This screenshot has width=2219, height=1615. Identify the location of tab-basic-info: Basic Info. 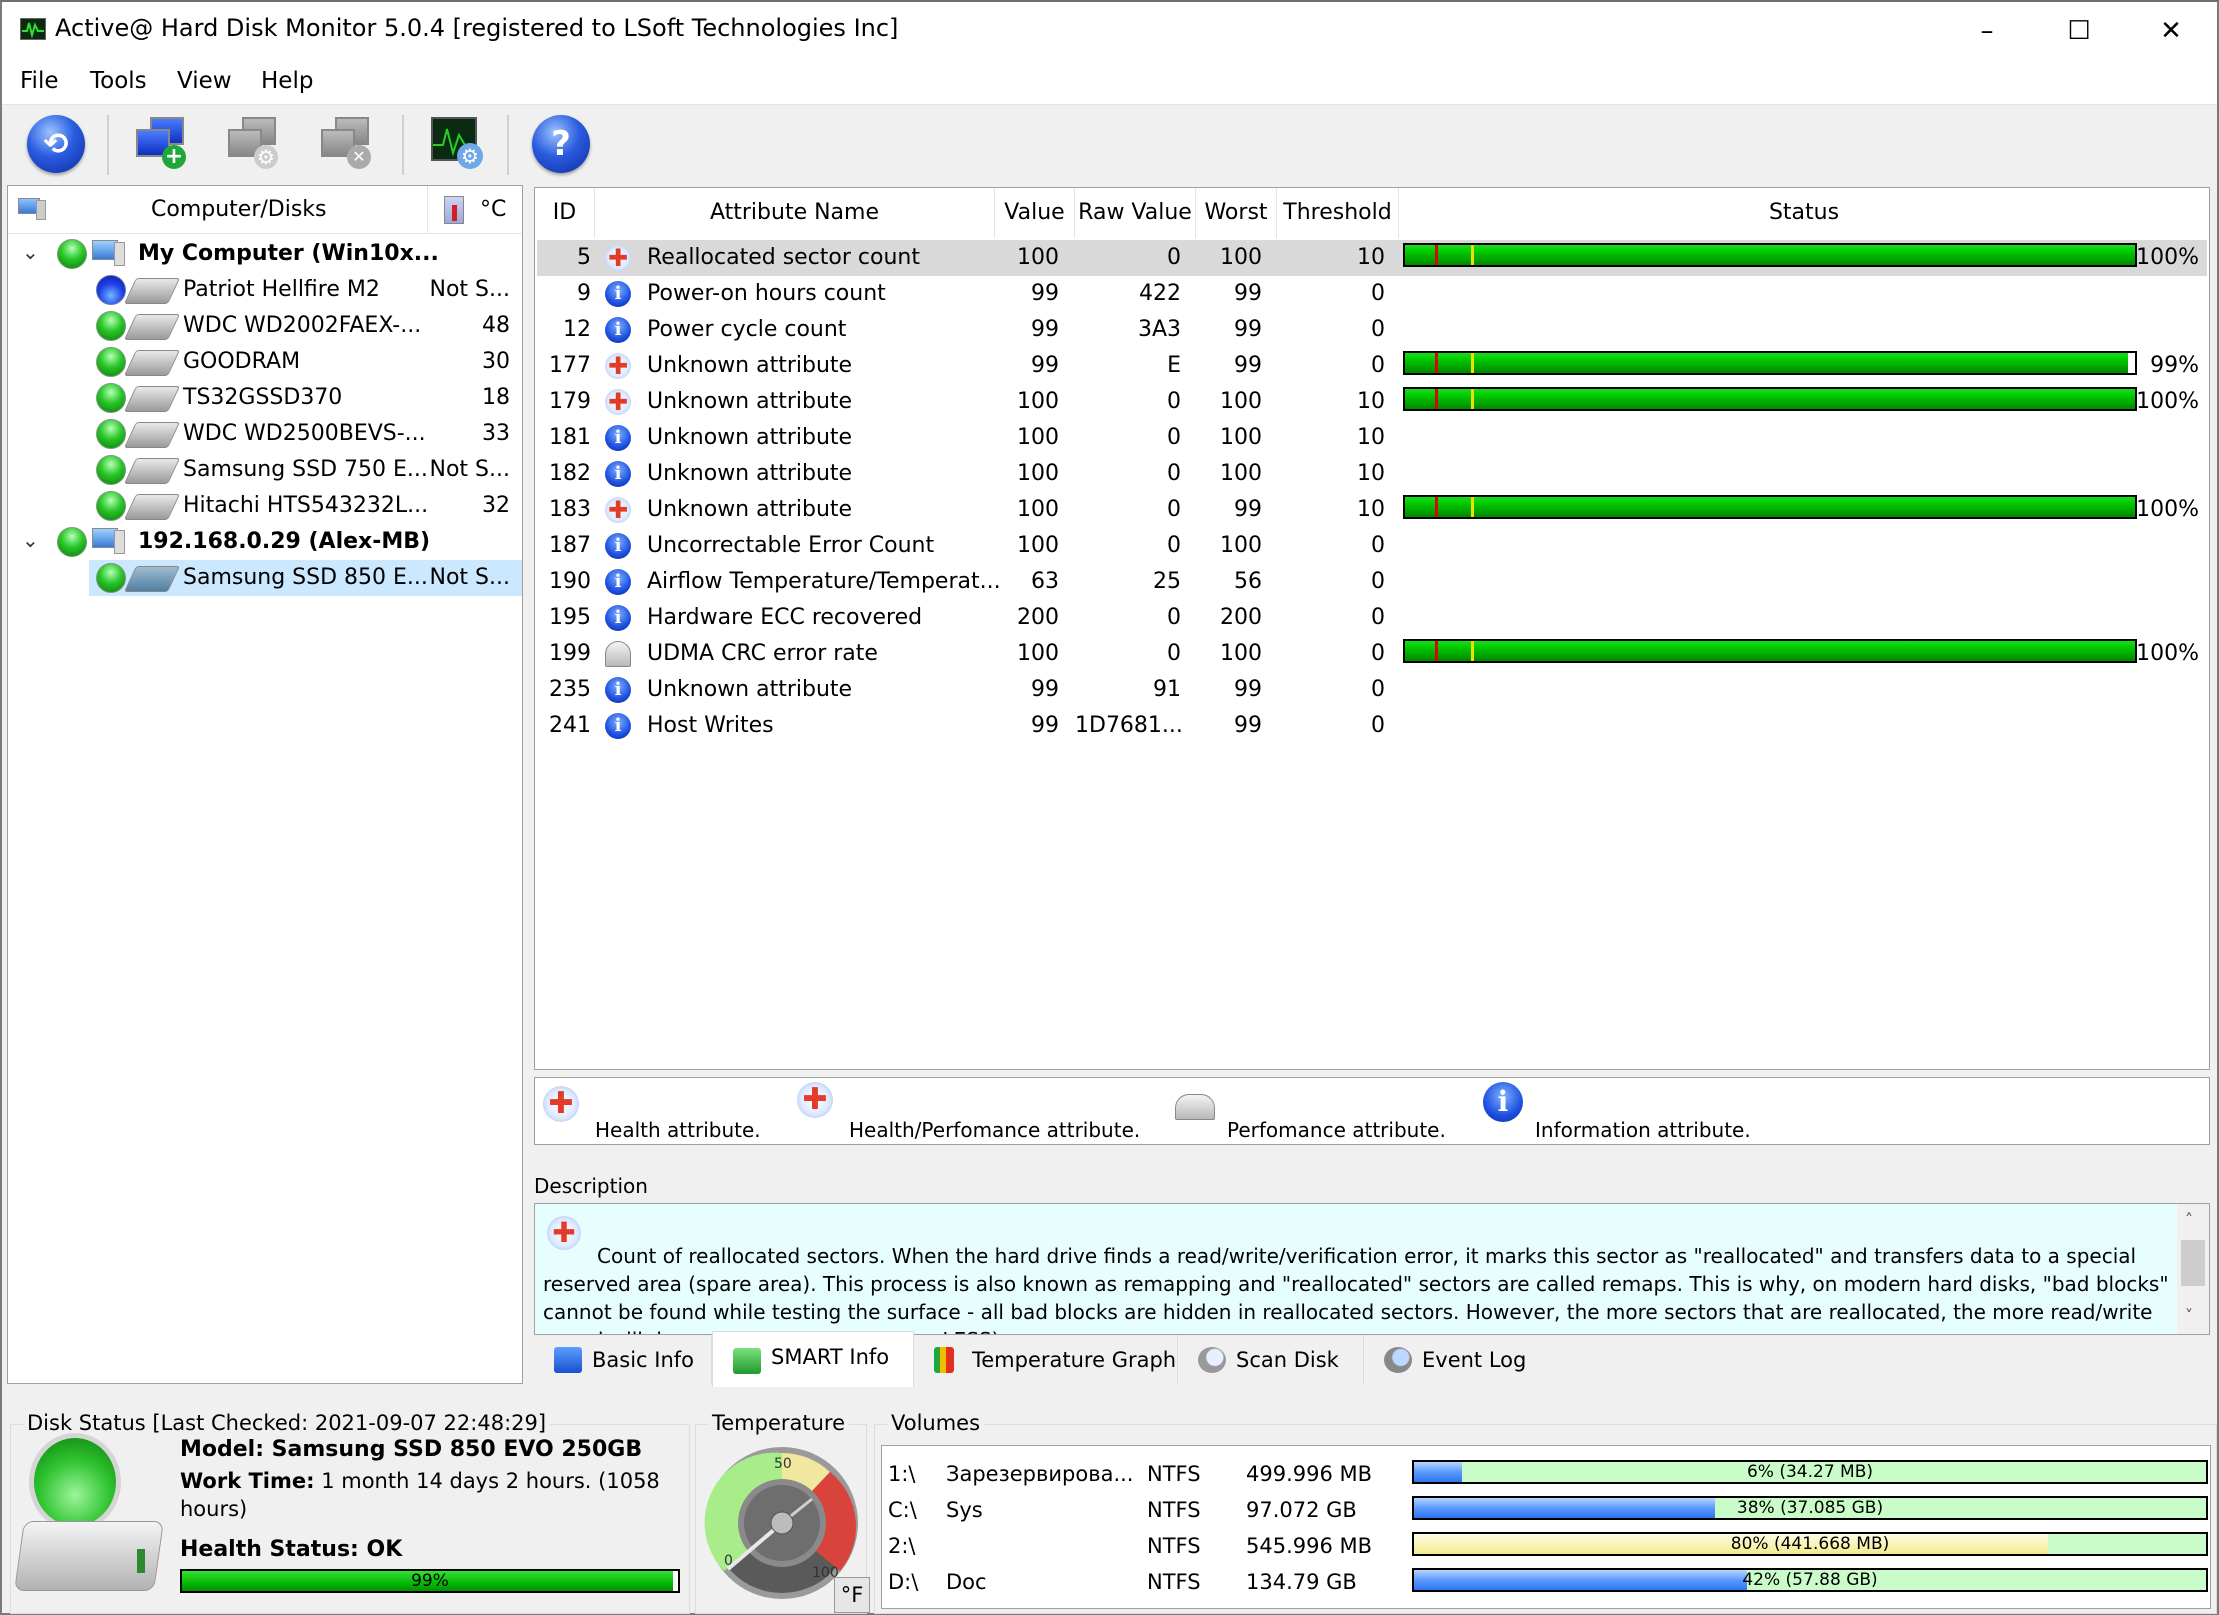
(623, 1360).